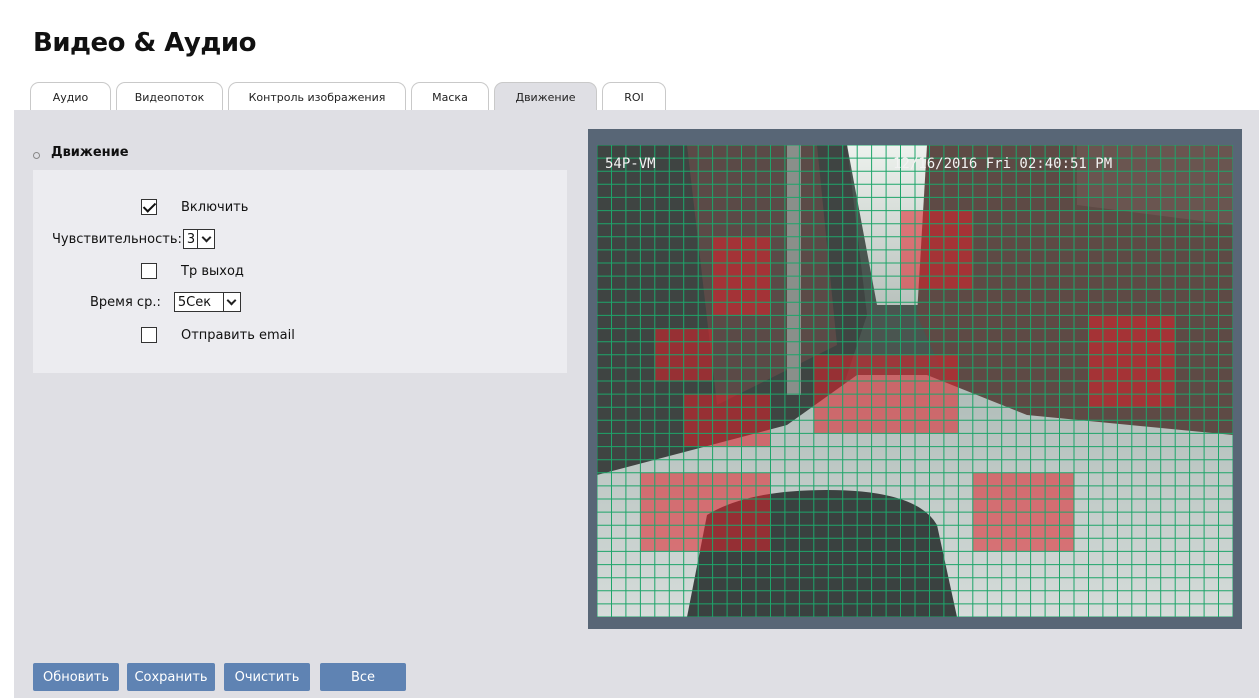  What do you see at coordinates (165, 302) in the screenshot?
I see `interval-row: Время ср.: 5Сек` at bounding box center [165, 302].